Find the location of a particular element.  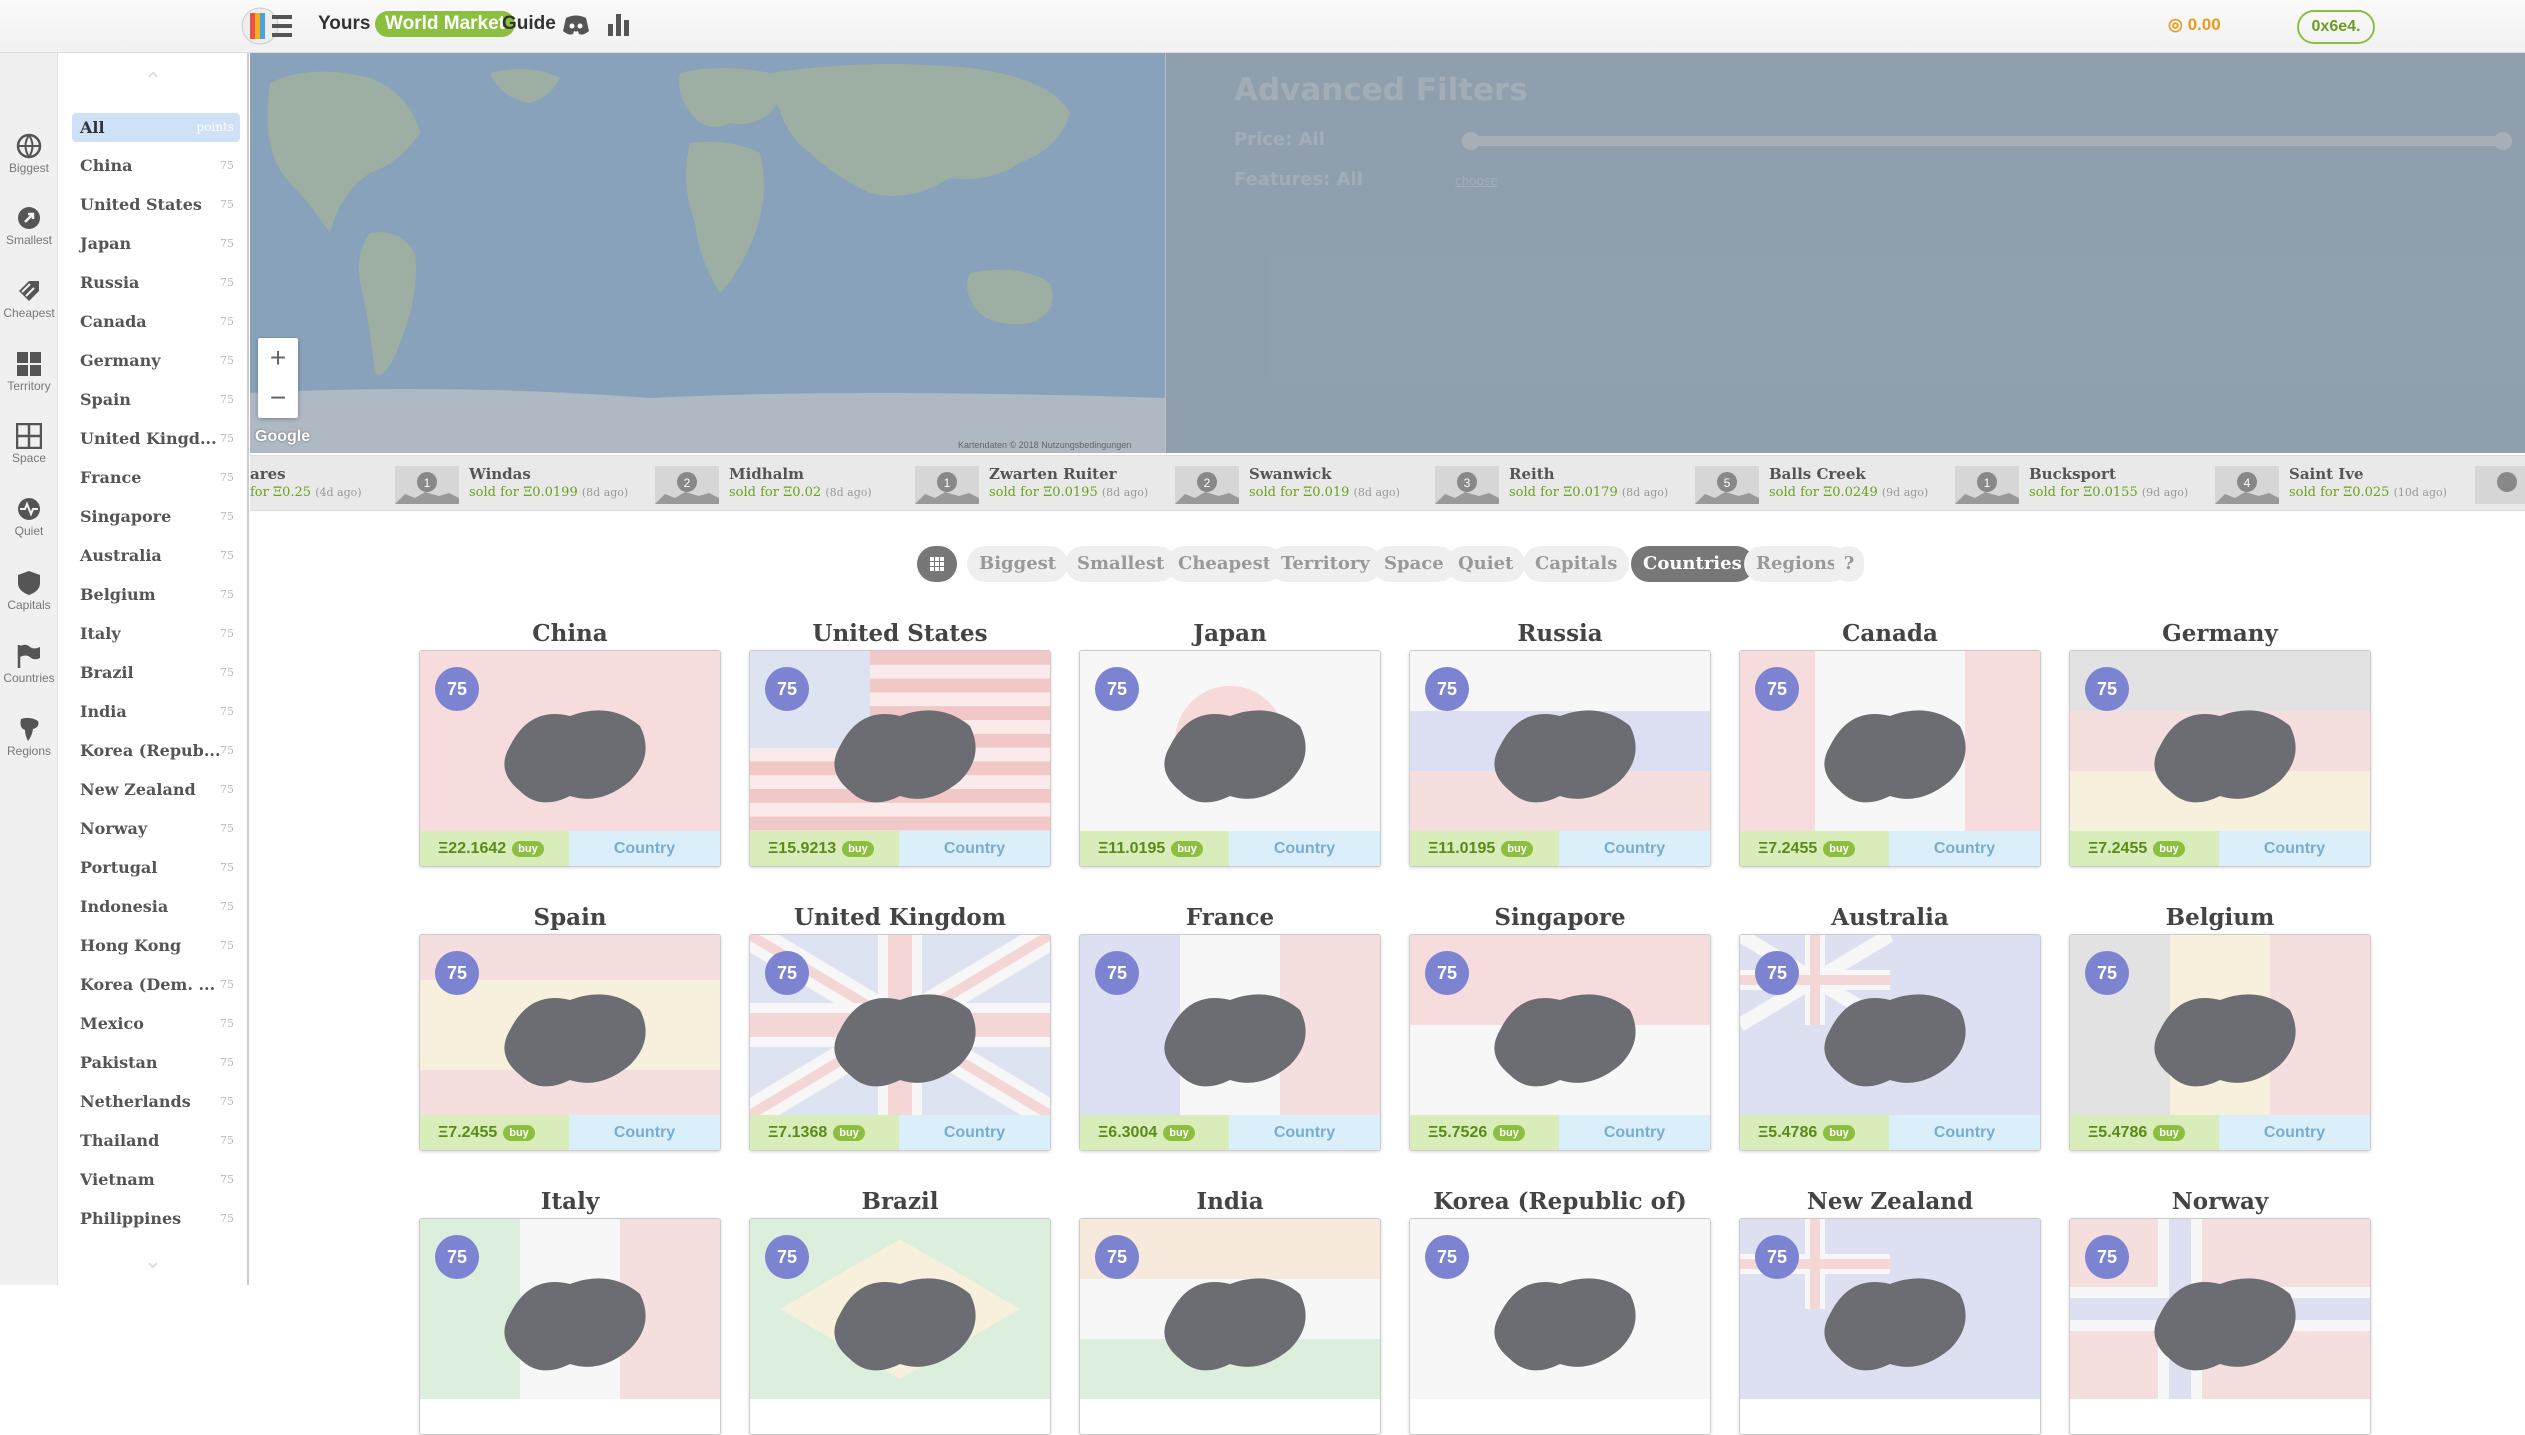

price-range-slider is located at coordinates (1987, 141).